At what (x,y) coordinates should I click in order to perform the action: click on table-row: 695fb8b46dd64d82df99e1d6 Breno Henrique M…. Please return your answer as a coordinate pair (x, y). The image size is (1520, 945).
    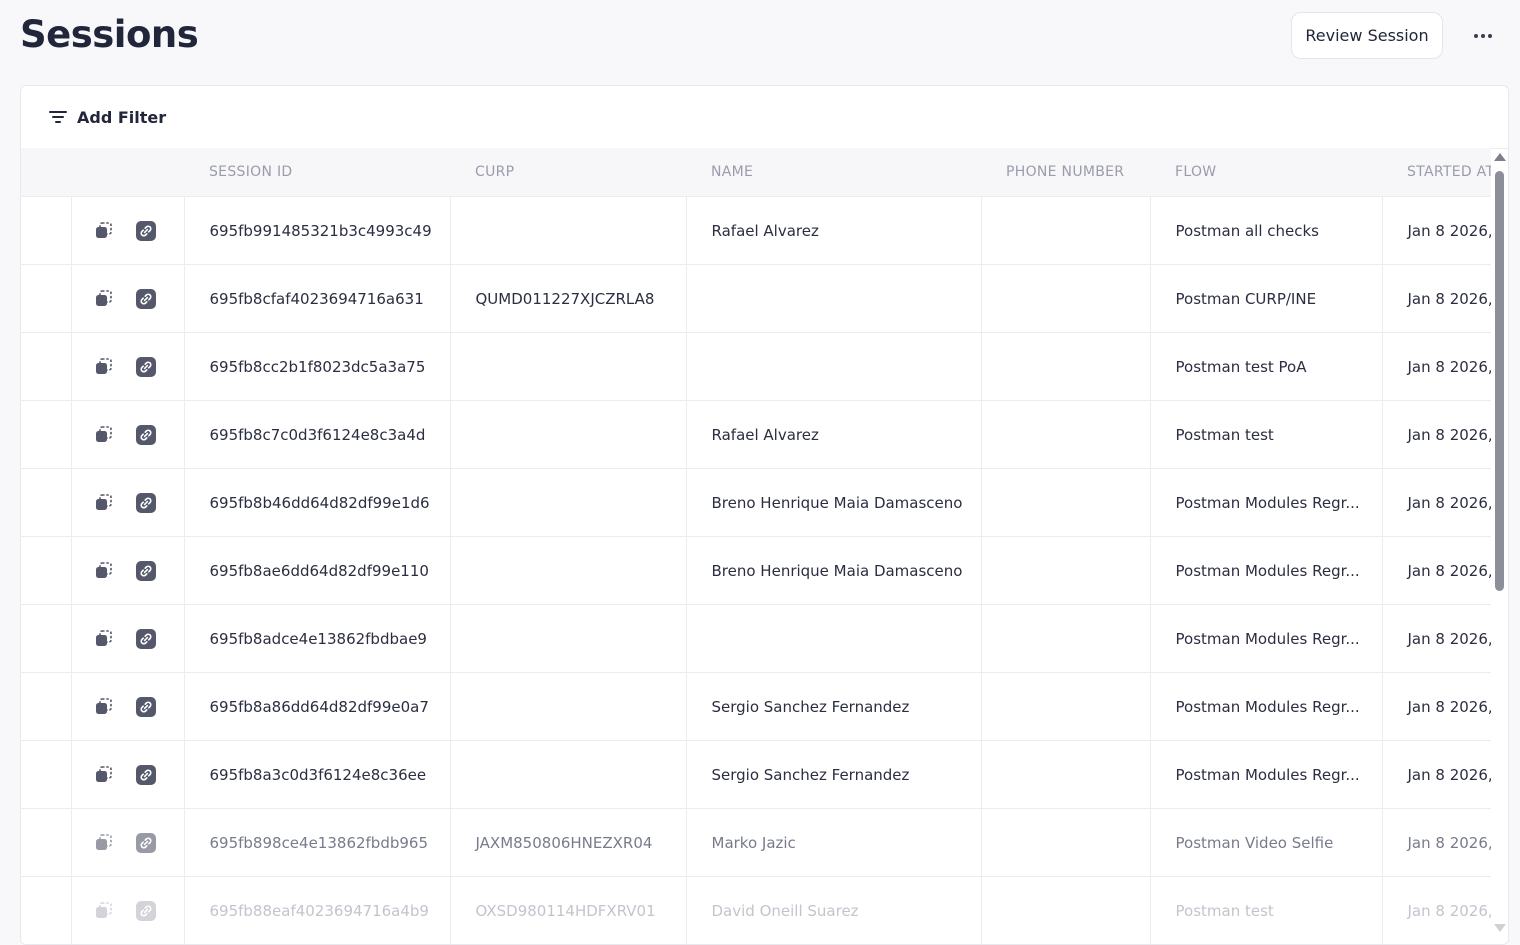
    Looking at the image, I should click on (756, 502).